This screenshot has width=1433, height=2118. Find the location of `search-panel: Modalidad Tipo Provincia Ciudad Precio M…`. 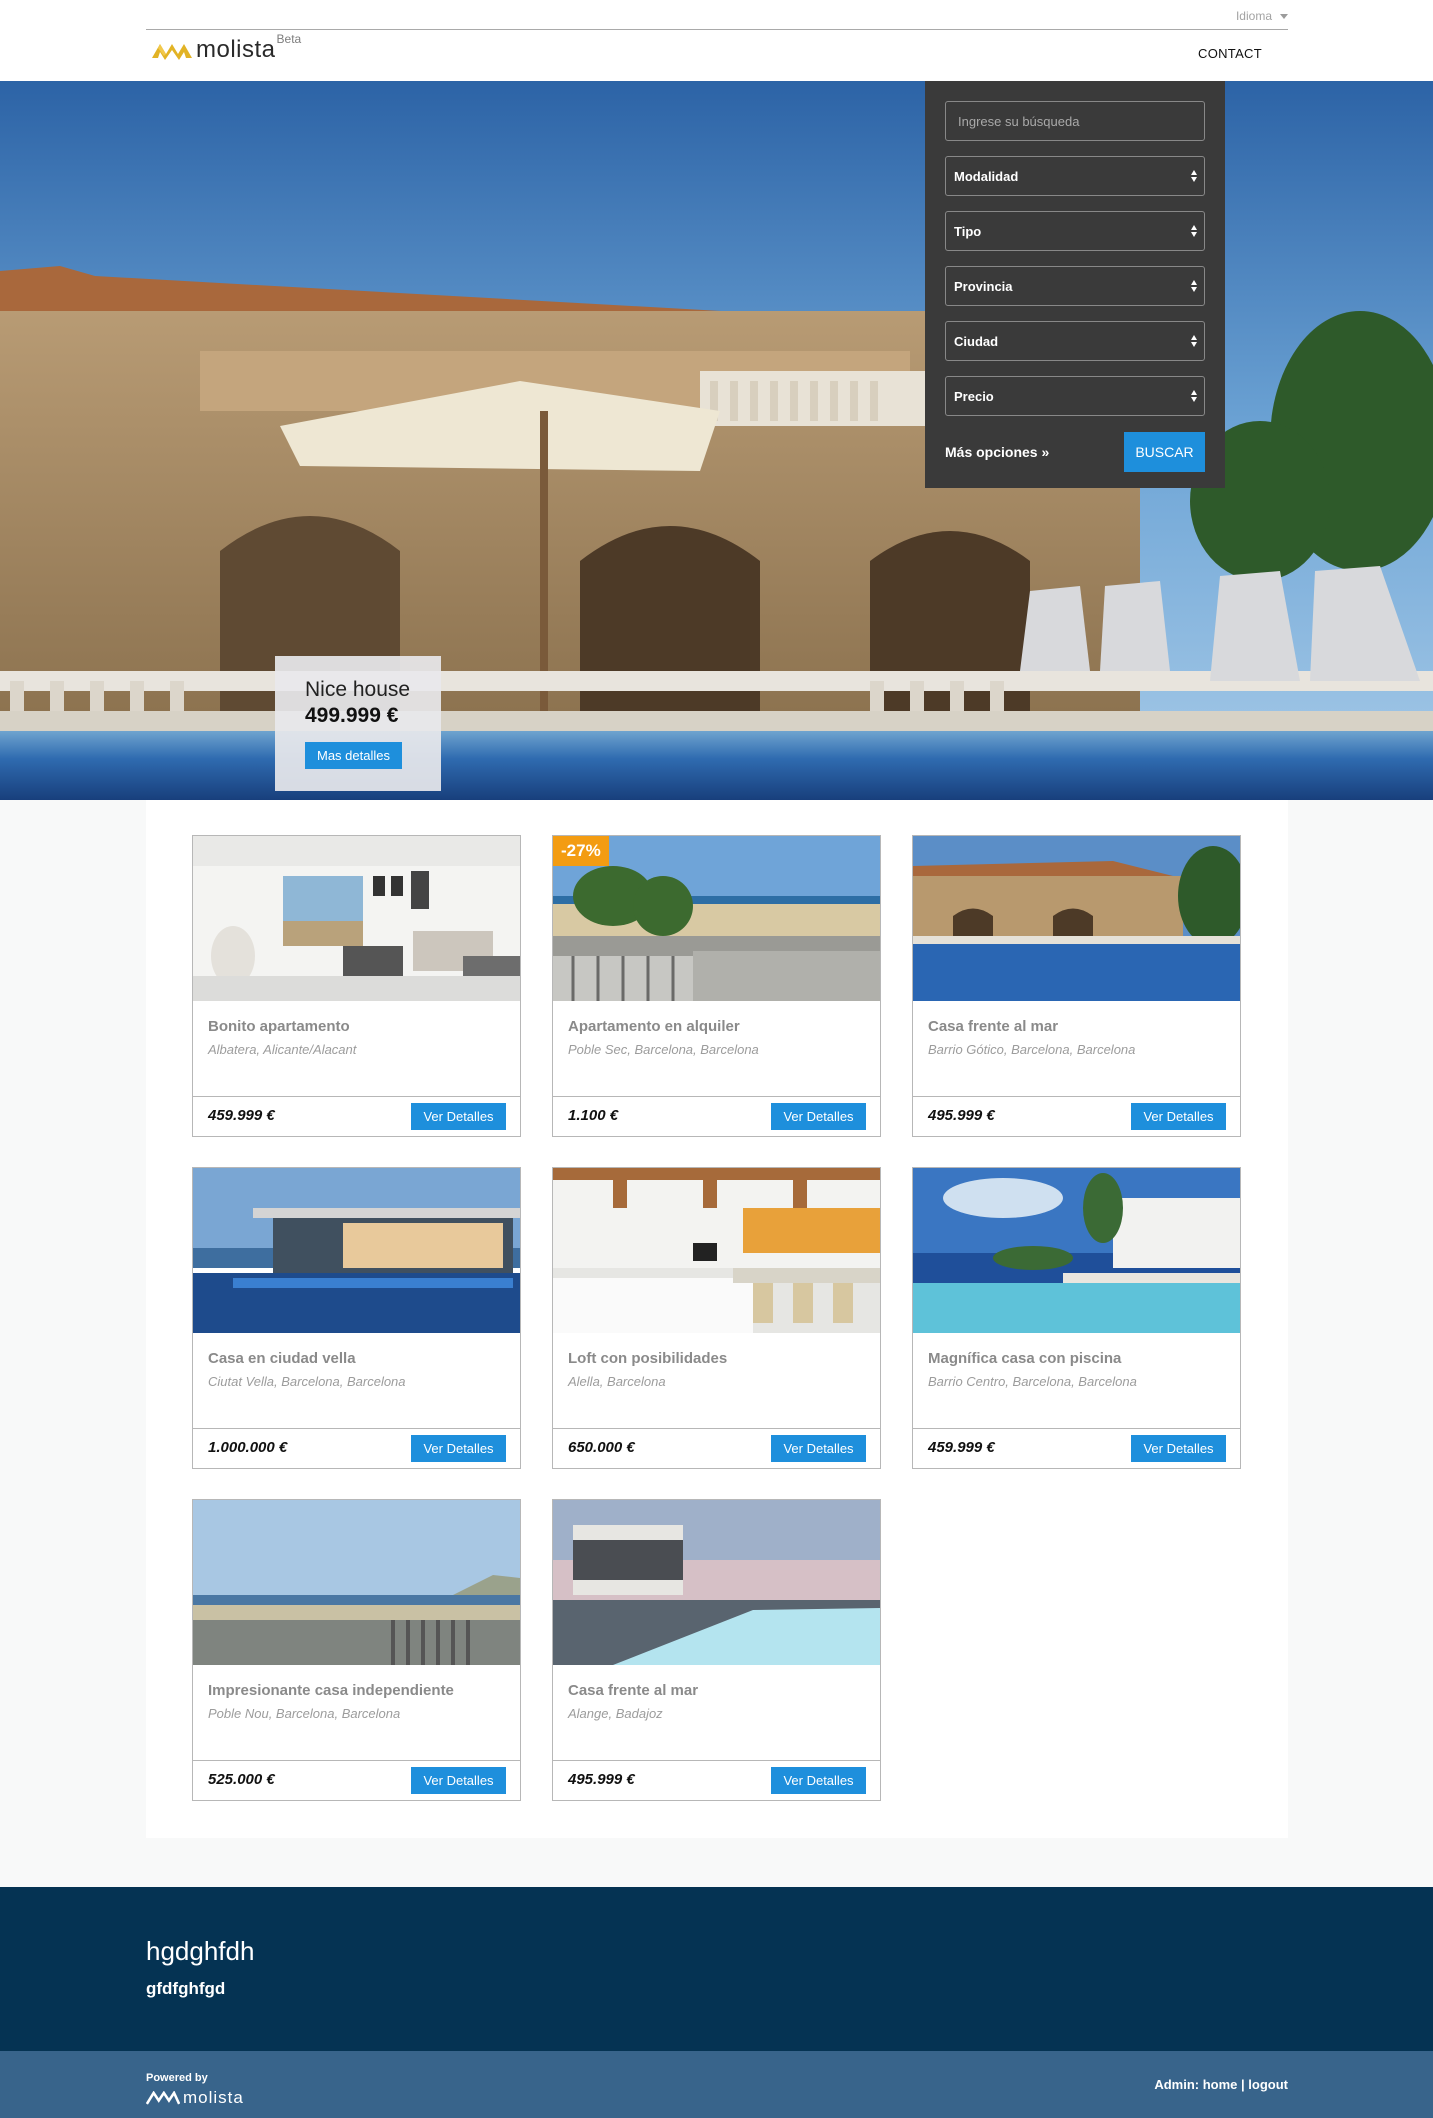

search-panel: Modalidad Tipo Provincia Ciudad Precio M… is located at coordinates (1075, 284).